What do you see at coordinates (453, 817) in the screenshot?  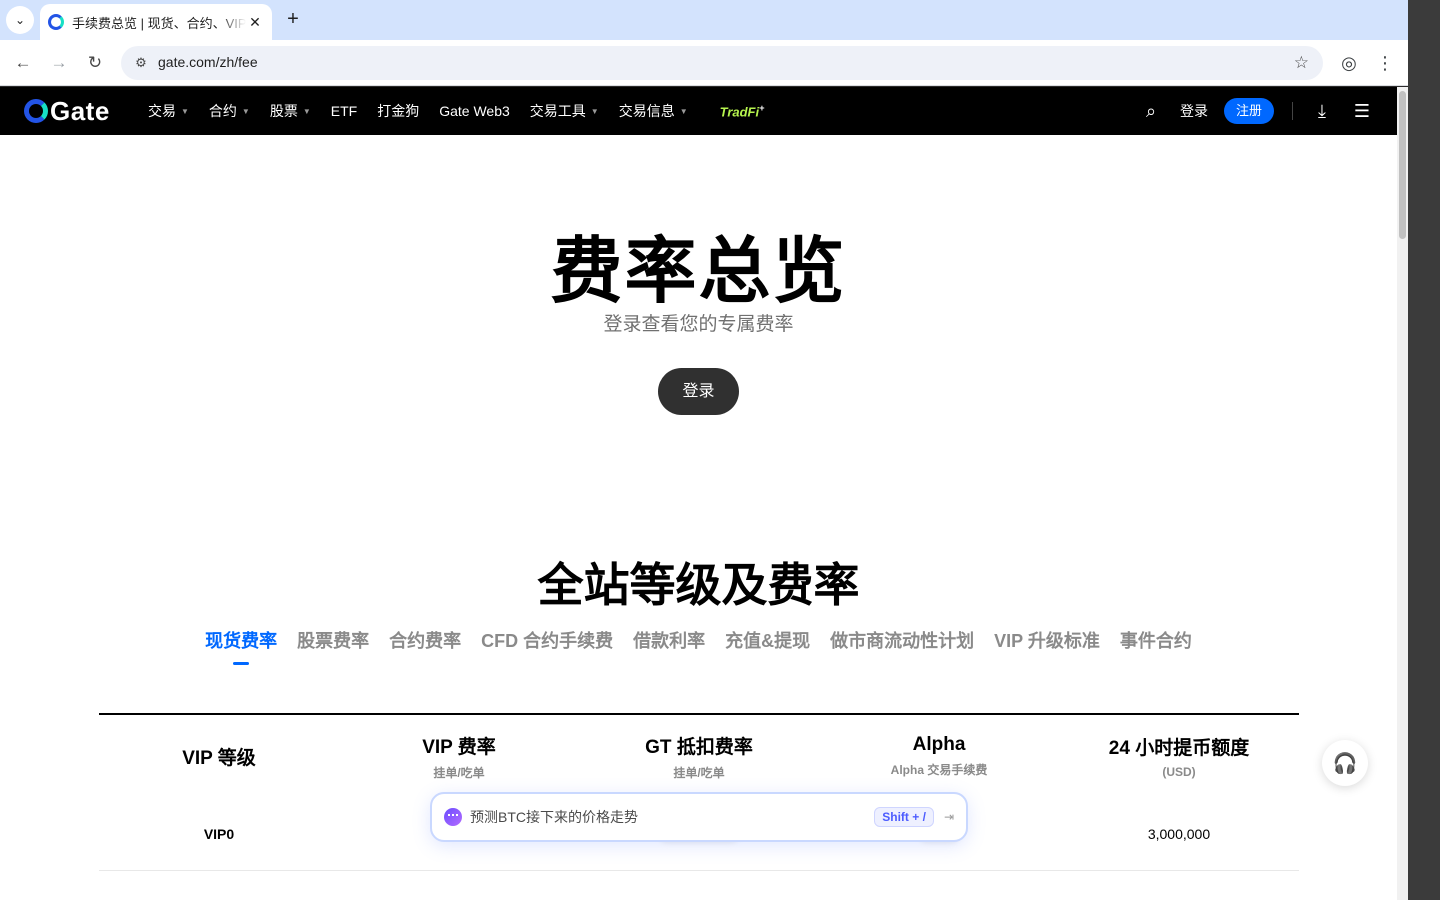 I see `ai-assistant-icon` at bounding box center [453, 817].